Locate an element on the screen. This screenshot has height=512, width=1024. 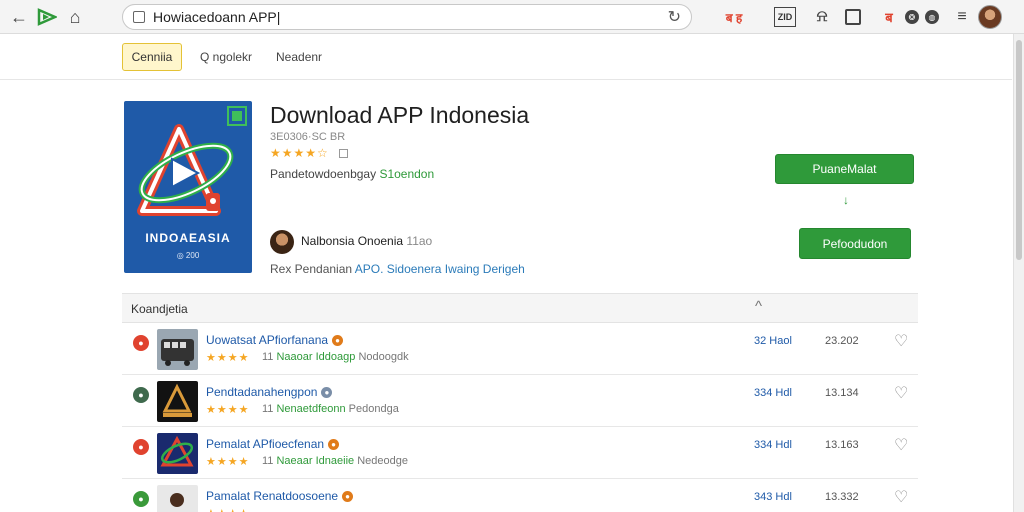
category-prefix: Pandetowdoenbgay is located at coordinates (325, 174).